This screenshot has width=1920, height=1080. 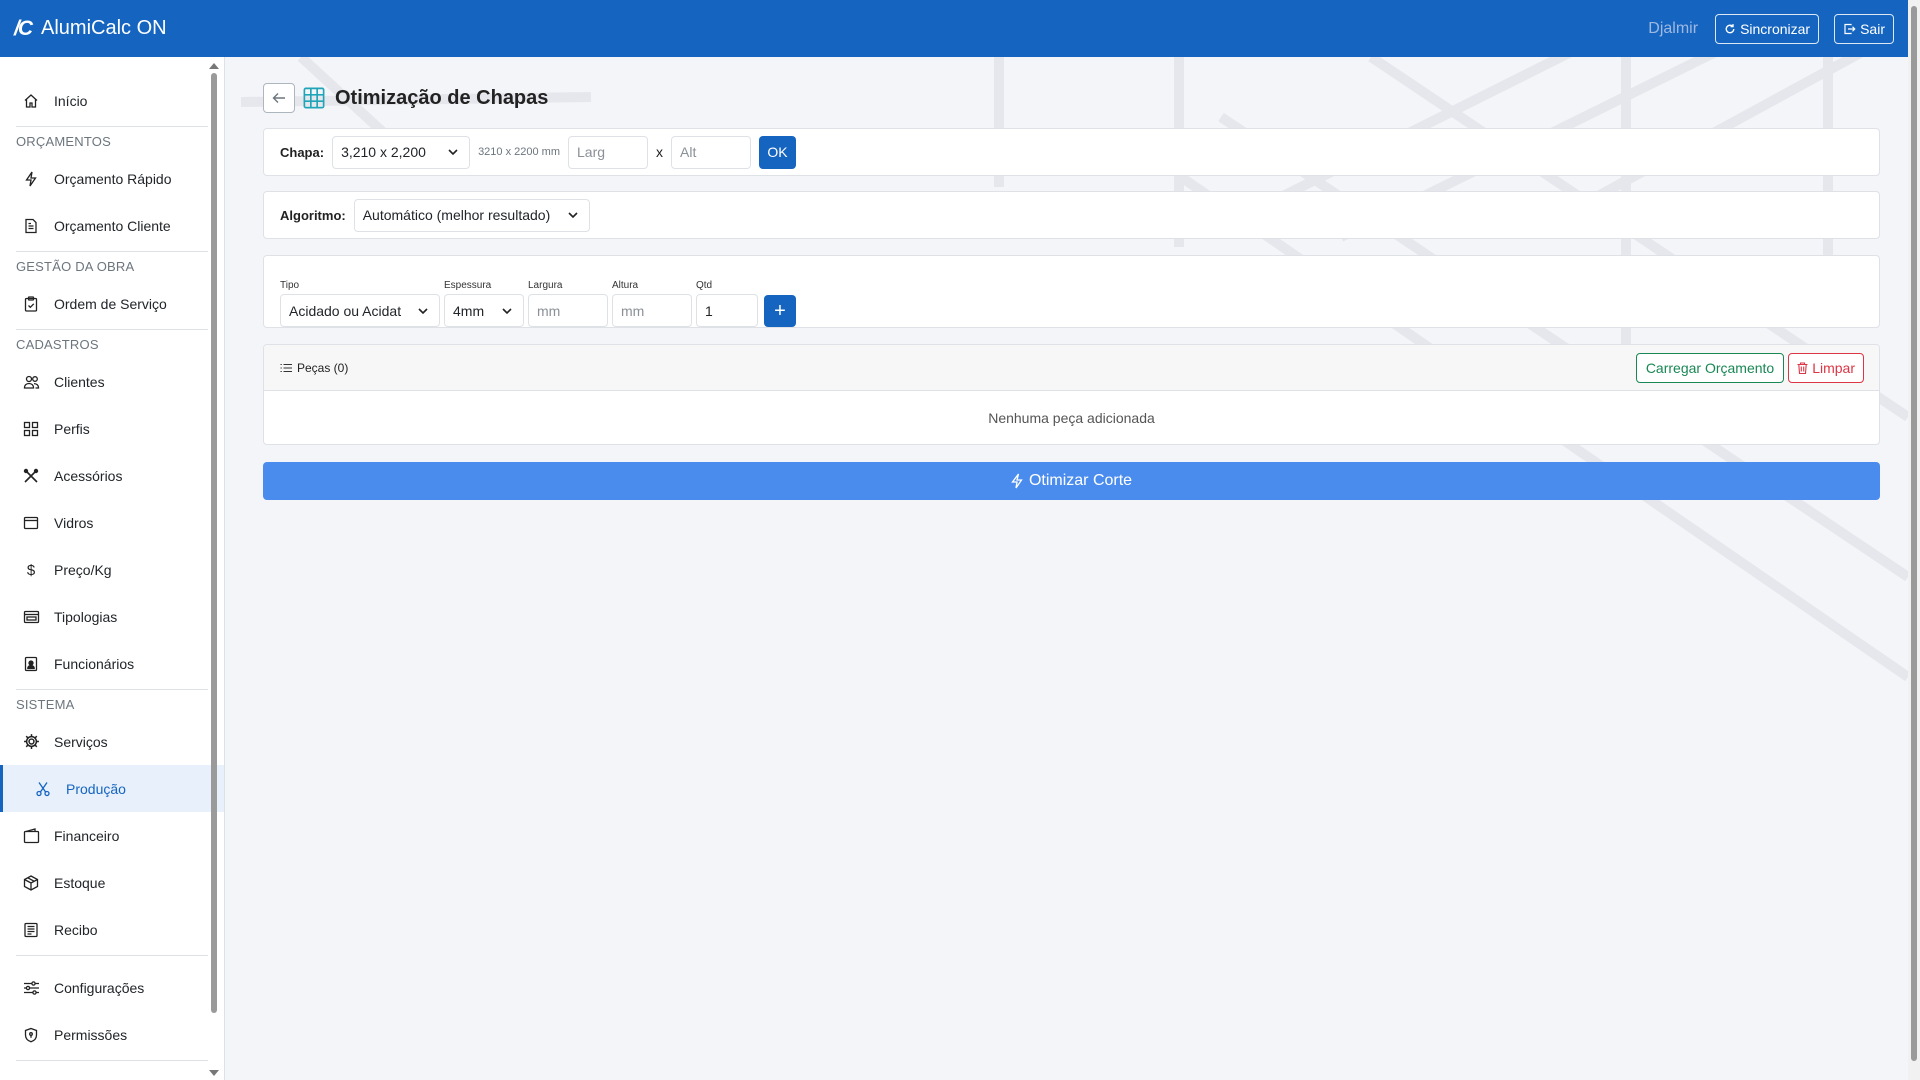 What do you see at coordinates (652, 310) in the screenshot?
I see `height-input` at bounding box center [652, 310].